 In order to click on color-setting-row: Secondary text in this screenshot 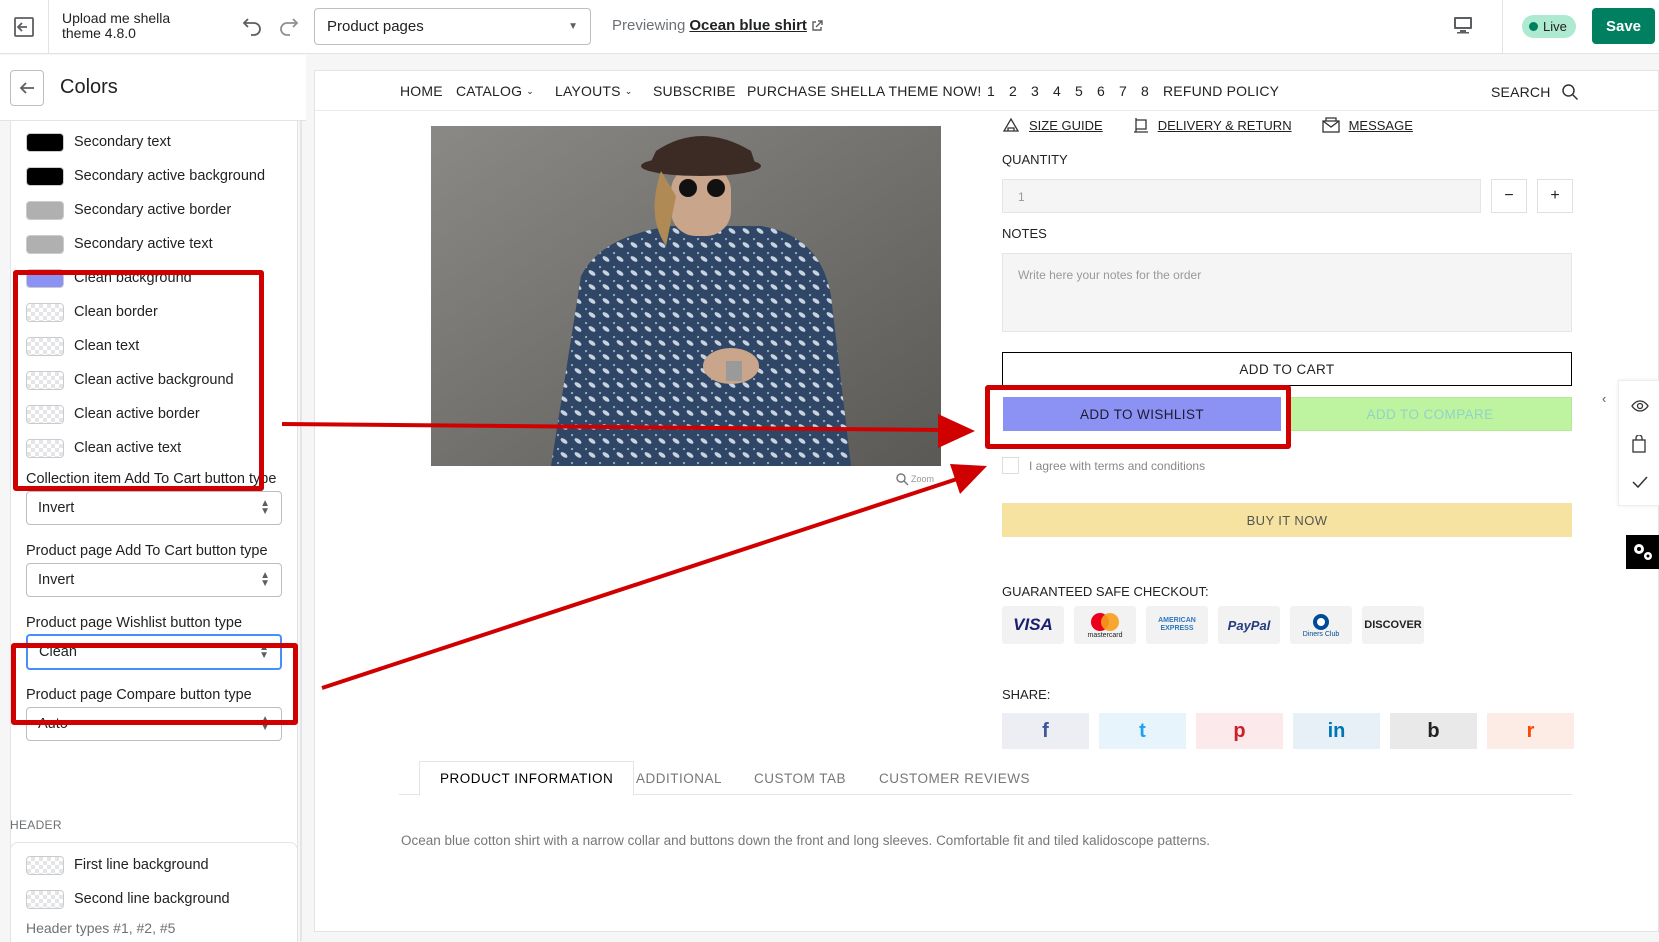, I will do `click(98, 142)`.